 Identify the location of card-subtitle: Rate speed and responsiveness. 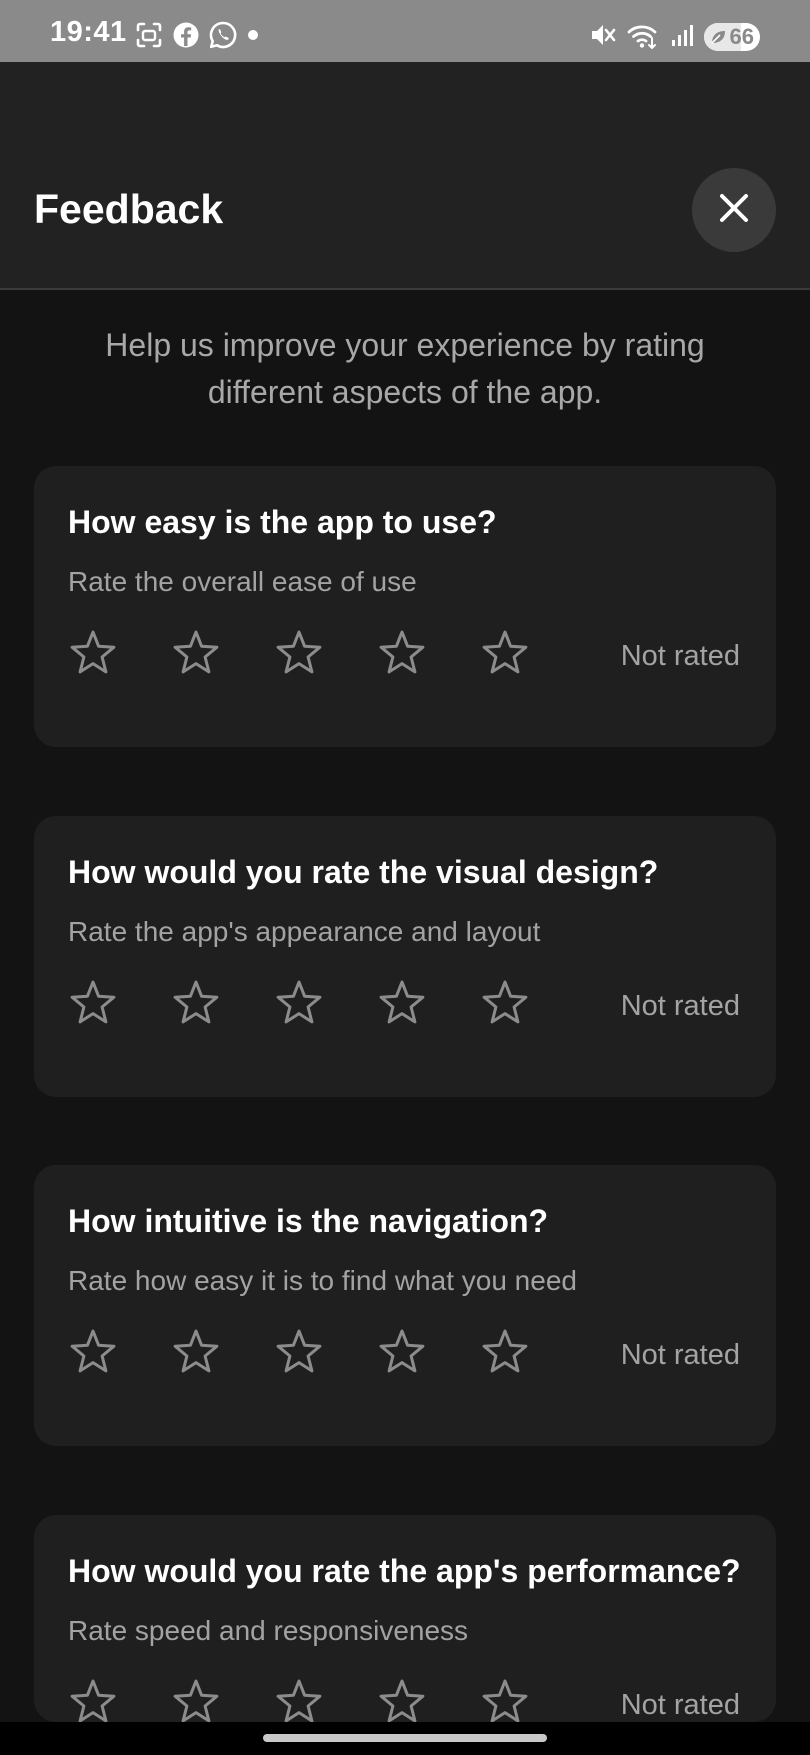
(268, 1630).